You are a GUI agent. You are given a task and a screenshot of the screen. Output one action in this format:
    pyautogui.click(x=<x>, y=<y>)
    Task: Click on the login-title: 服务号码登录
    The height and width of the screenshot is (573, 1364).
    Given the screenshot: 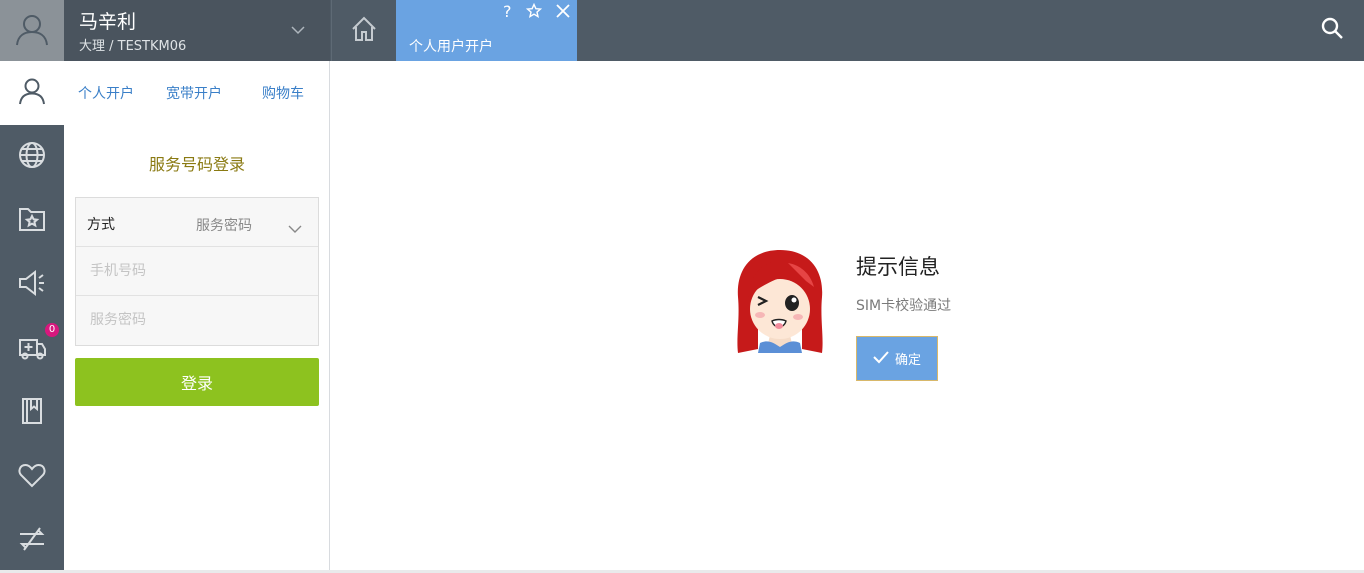 What is the action you would take?
    pyautogui.click(x=196, y=164)
    